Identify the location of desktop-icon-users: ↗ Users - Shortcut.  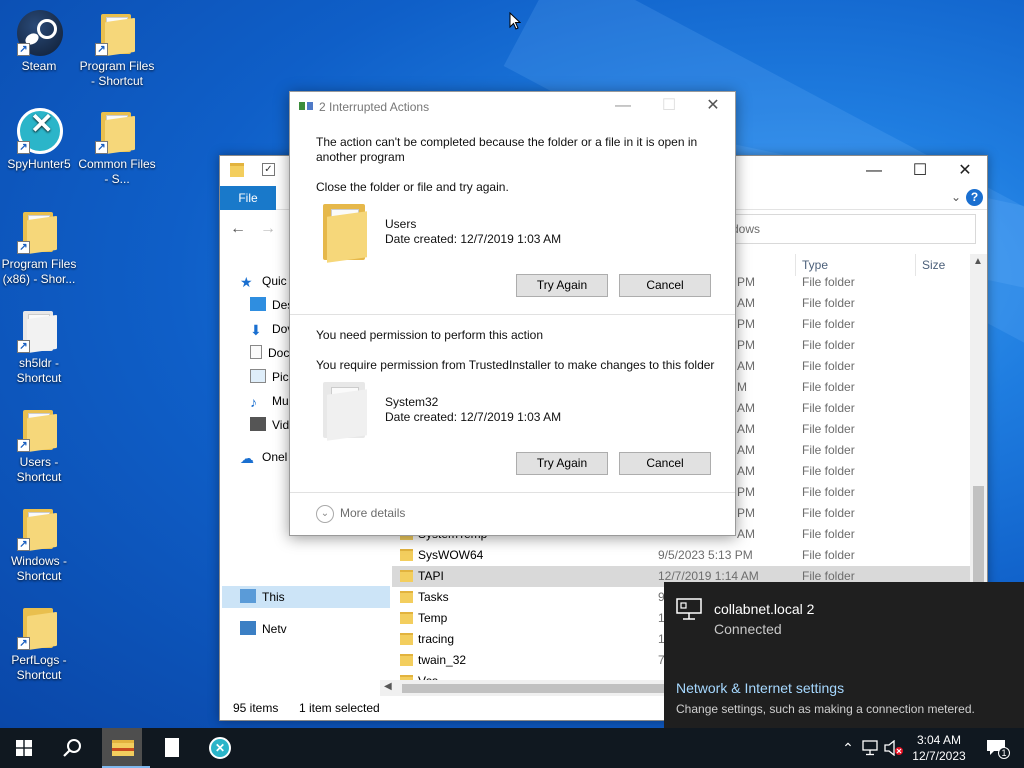
(39, 444).